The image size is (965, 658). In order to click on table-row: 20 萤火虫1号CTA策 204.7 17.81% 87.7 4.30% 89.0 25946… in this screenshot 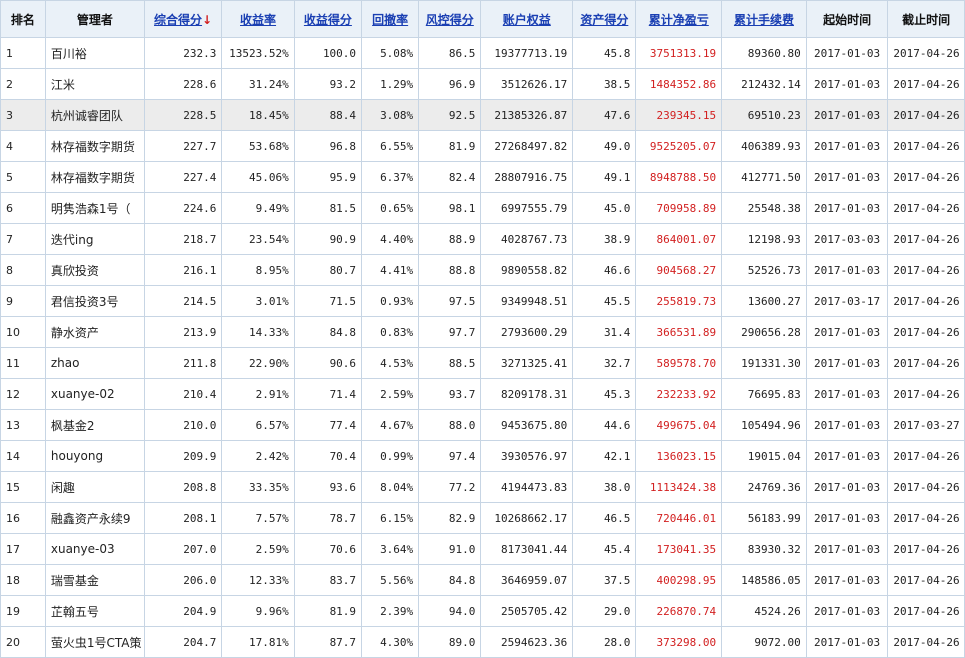, I will do `click(482, 642)`.